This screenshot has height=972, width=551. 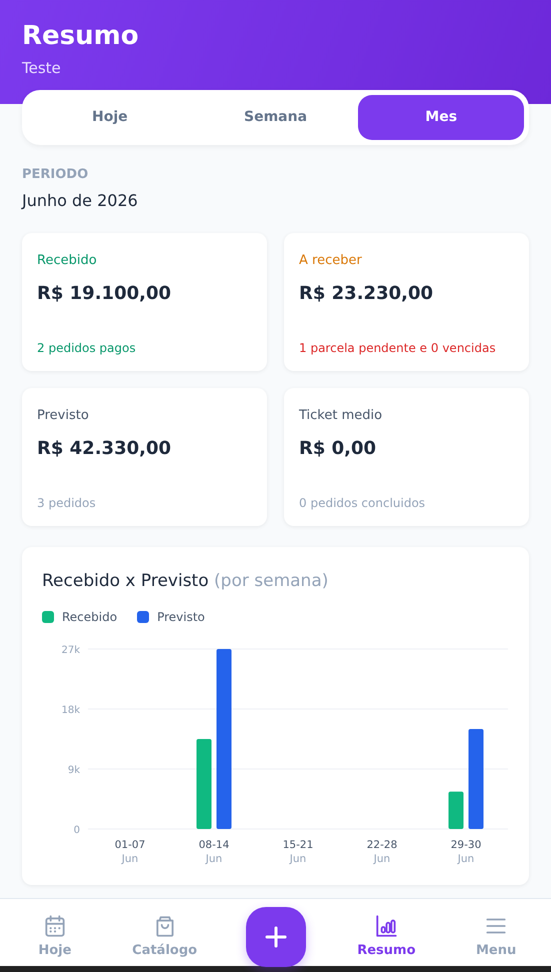 I want to click on card-label: Ticket medio, so click(x=341, y=415).